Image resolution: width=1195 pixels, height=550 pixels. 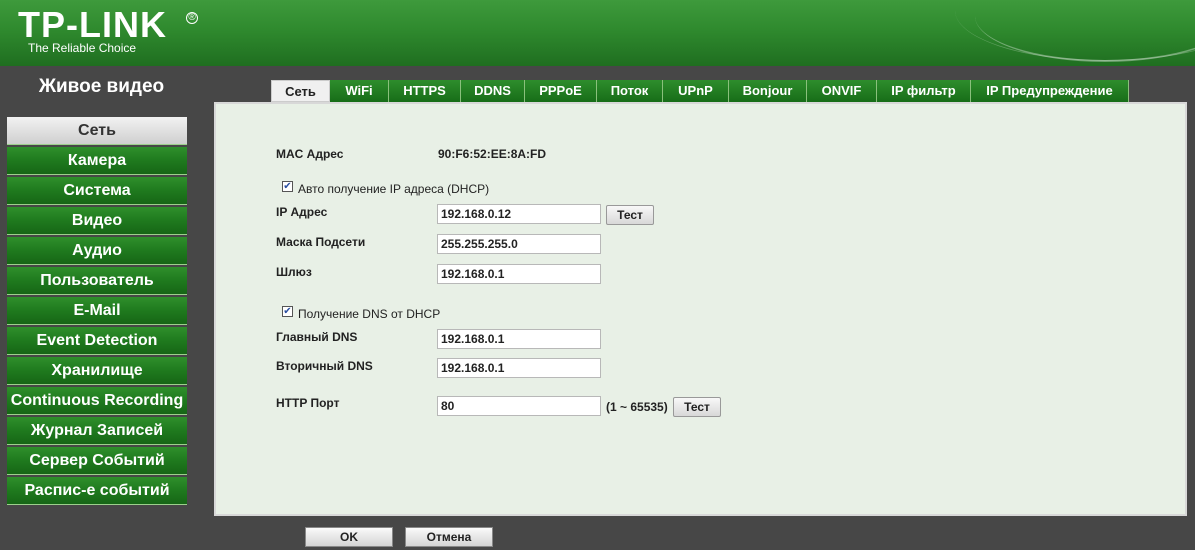 What do you see at coordinates (192, 18) in the screenshot?
I see `registered-mark-icon: ®` at bounding box center [192, 18].